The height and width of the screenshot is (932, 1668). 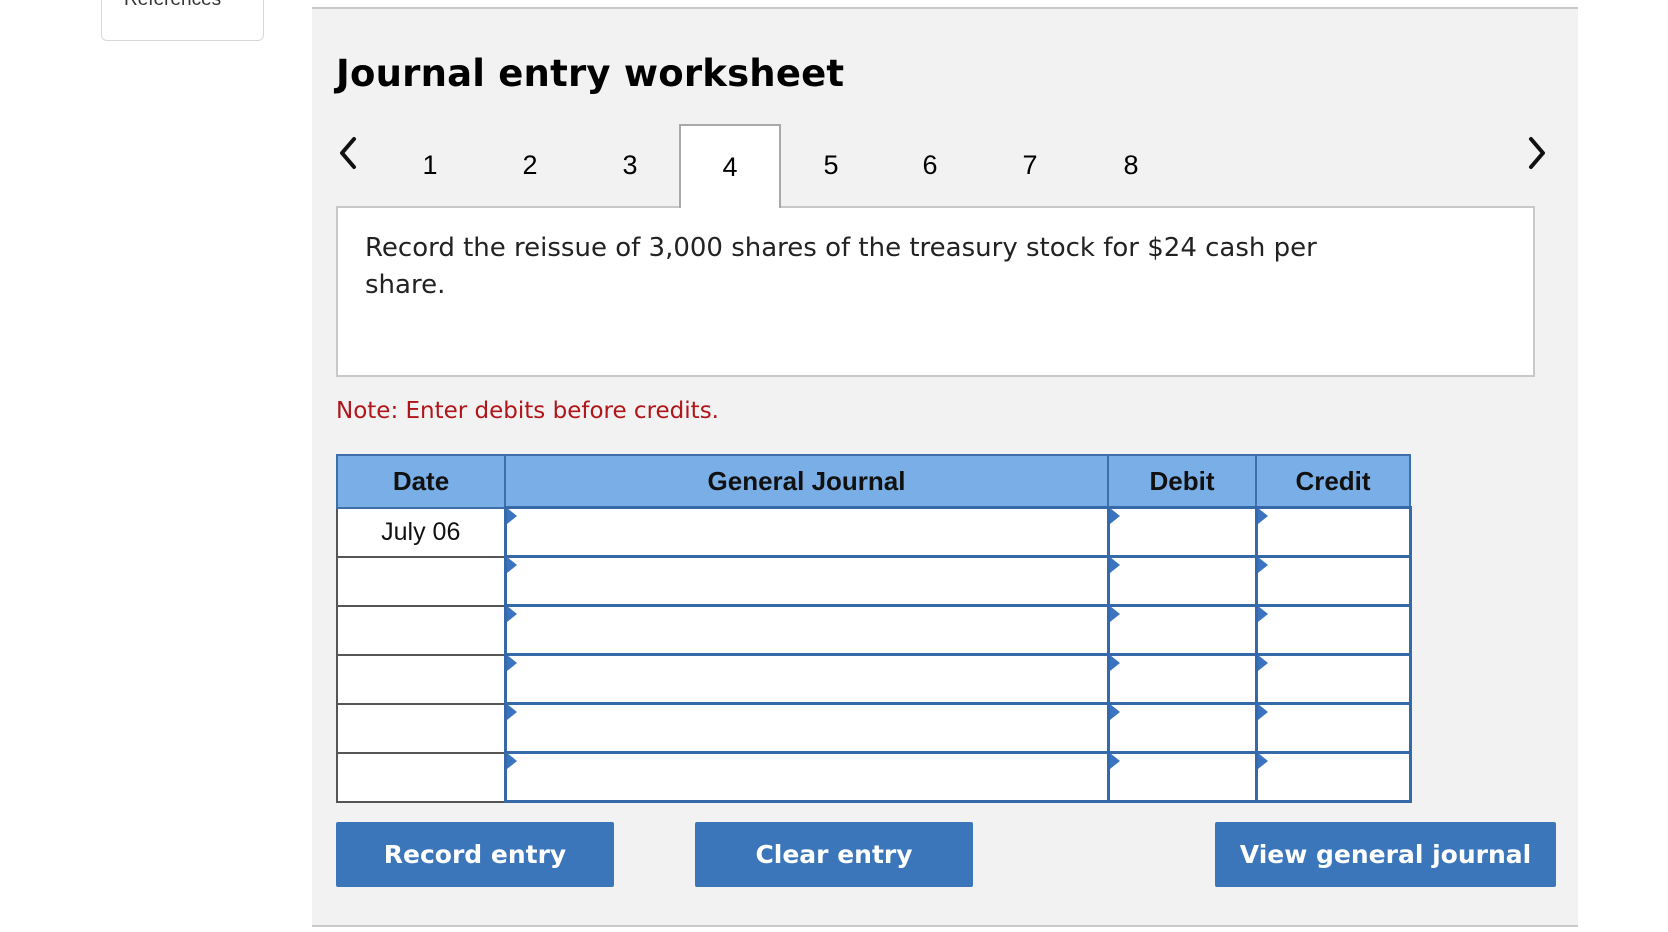 I want to click on references-tab-label: References, so click(x=172, y=5).